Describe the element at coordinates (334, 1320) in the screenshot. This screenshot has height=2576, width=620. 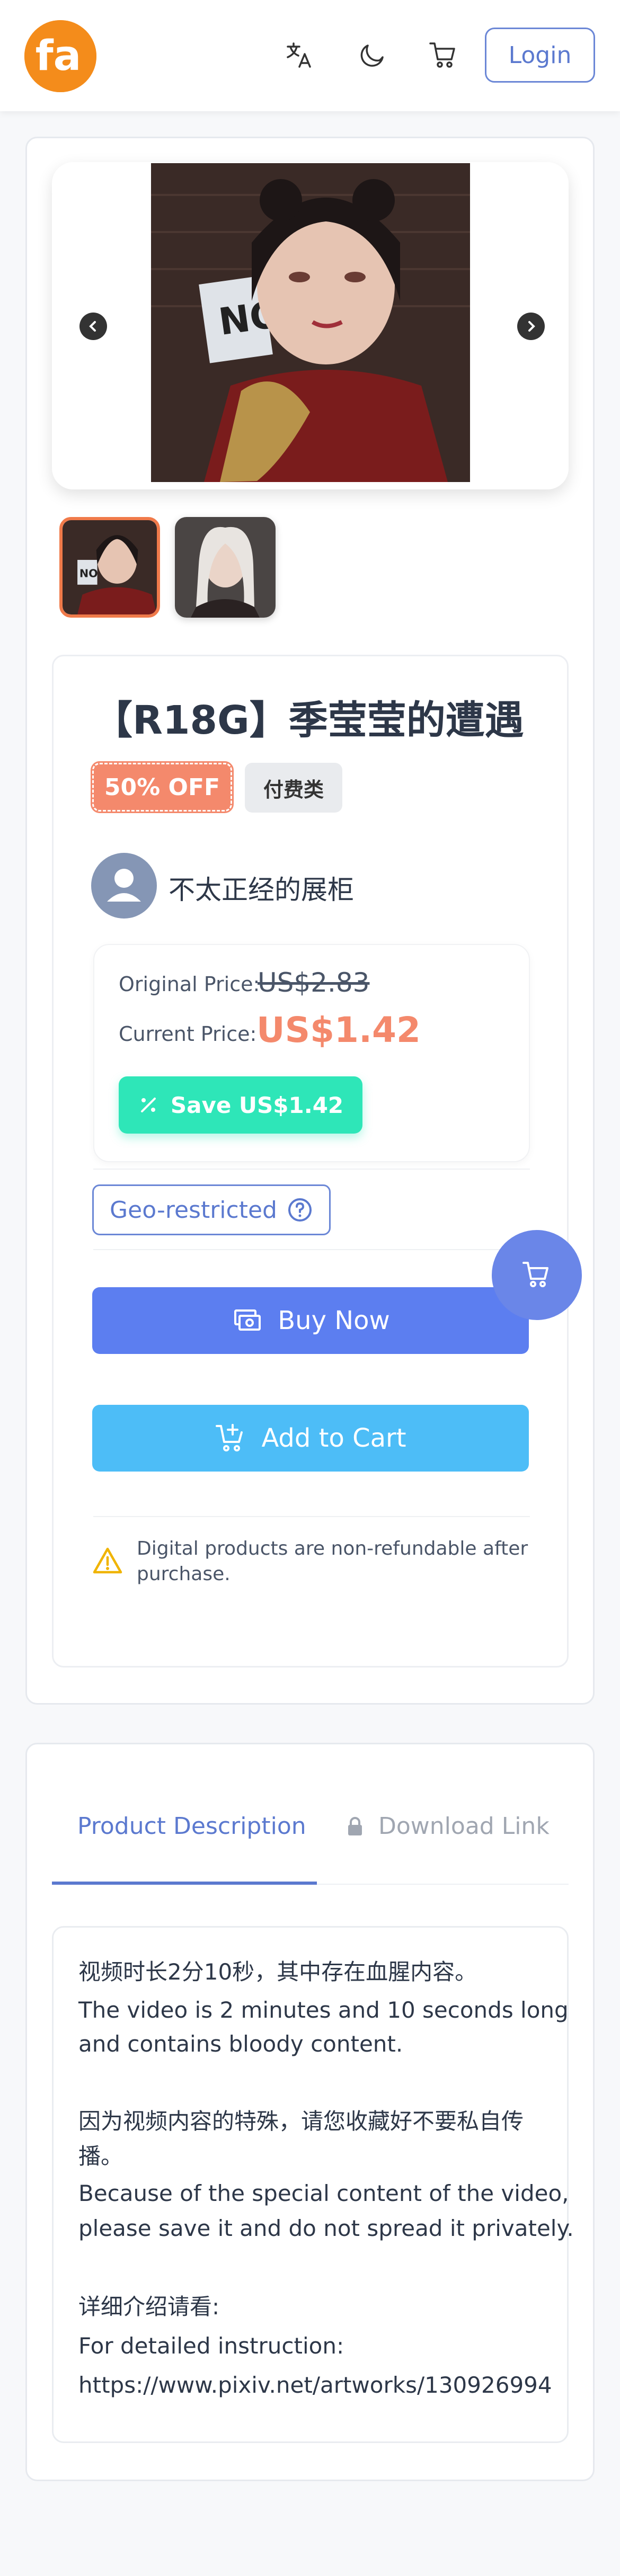
I see `buy-now-label: Buy Now` at that location.